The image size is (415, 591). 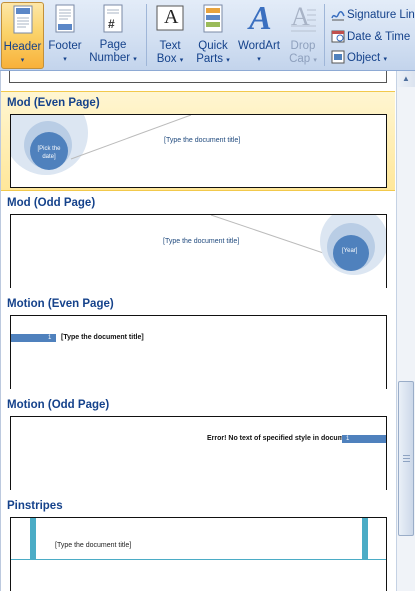 I want to click on wordart-glyph: A, so click(x=260, y=18).